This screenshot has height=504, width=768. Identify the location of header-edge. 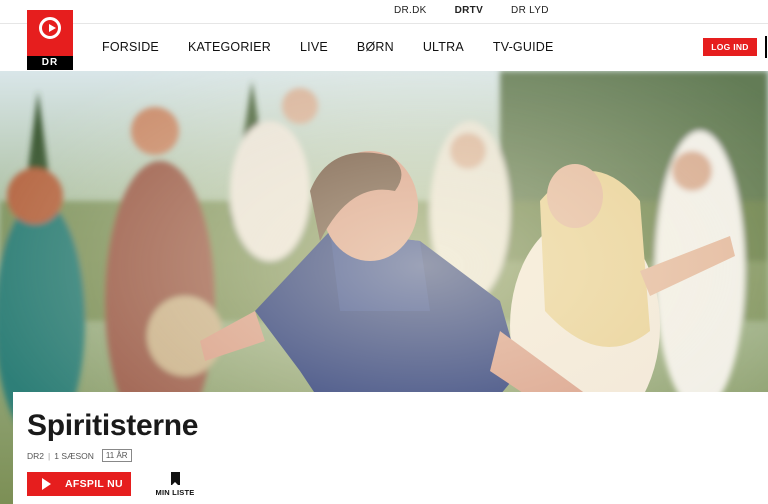
(766, 47).